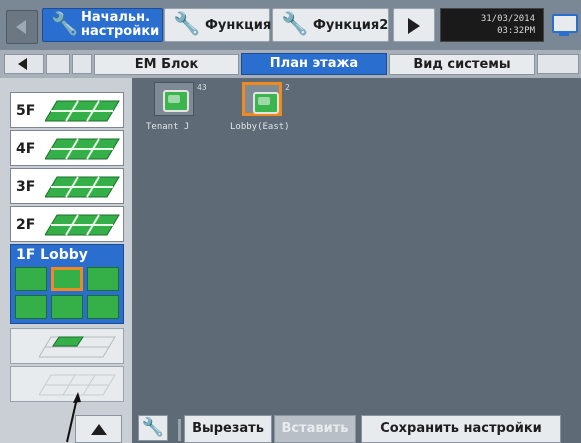  I want to click on floor-basement-button, so click(67, 346).